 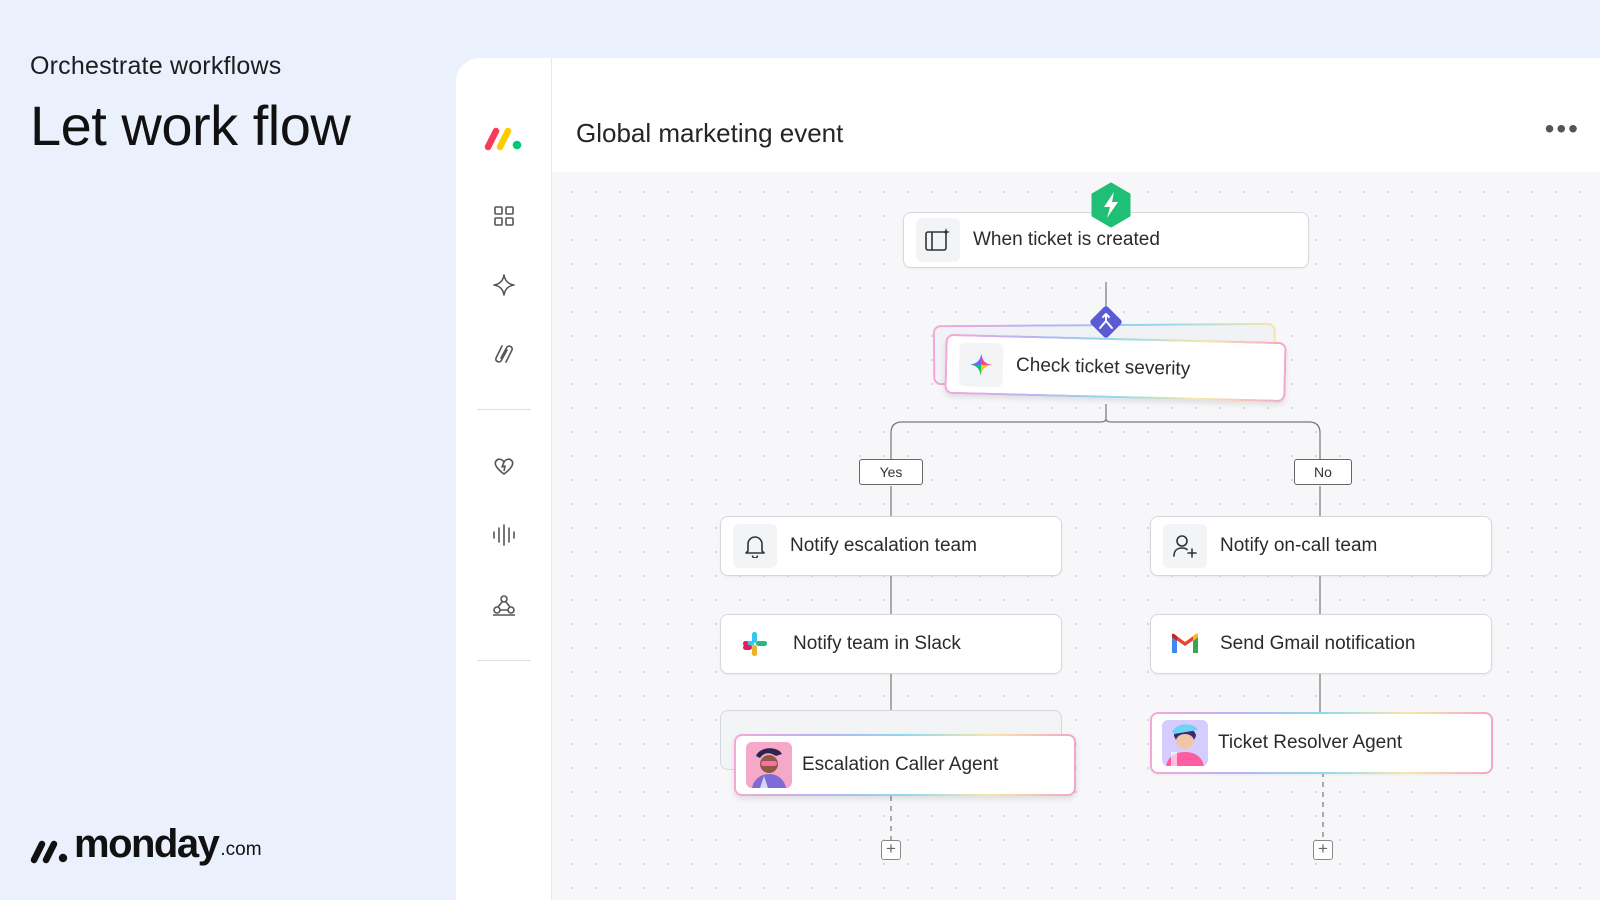 I want to click on add-step-button-yes: +, so click(x=891, y=850).